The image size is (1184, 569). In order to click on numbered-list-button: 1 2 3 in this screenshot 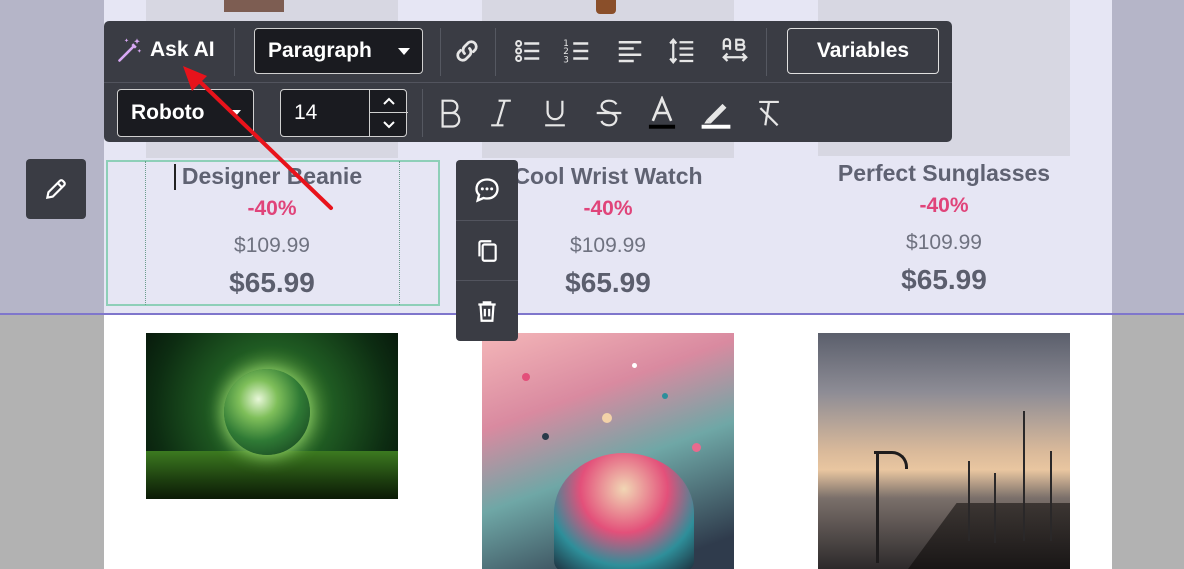, I will do `click(577, 51)`.